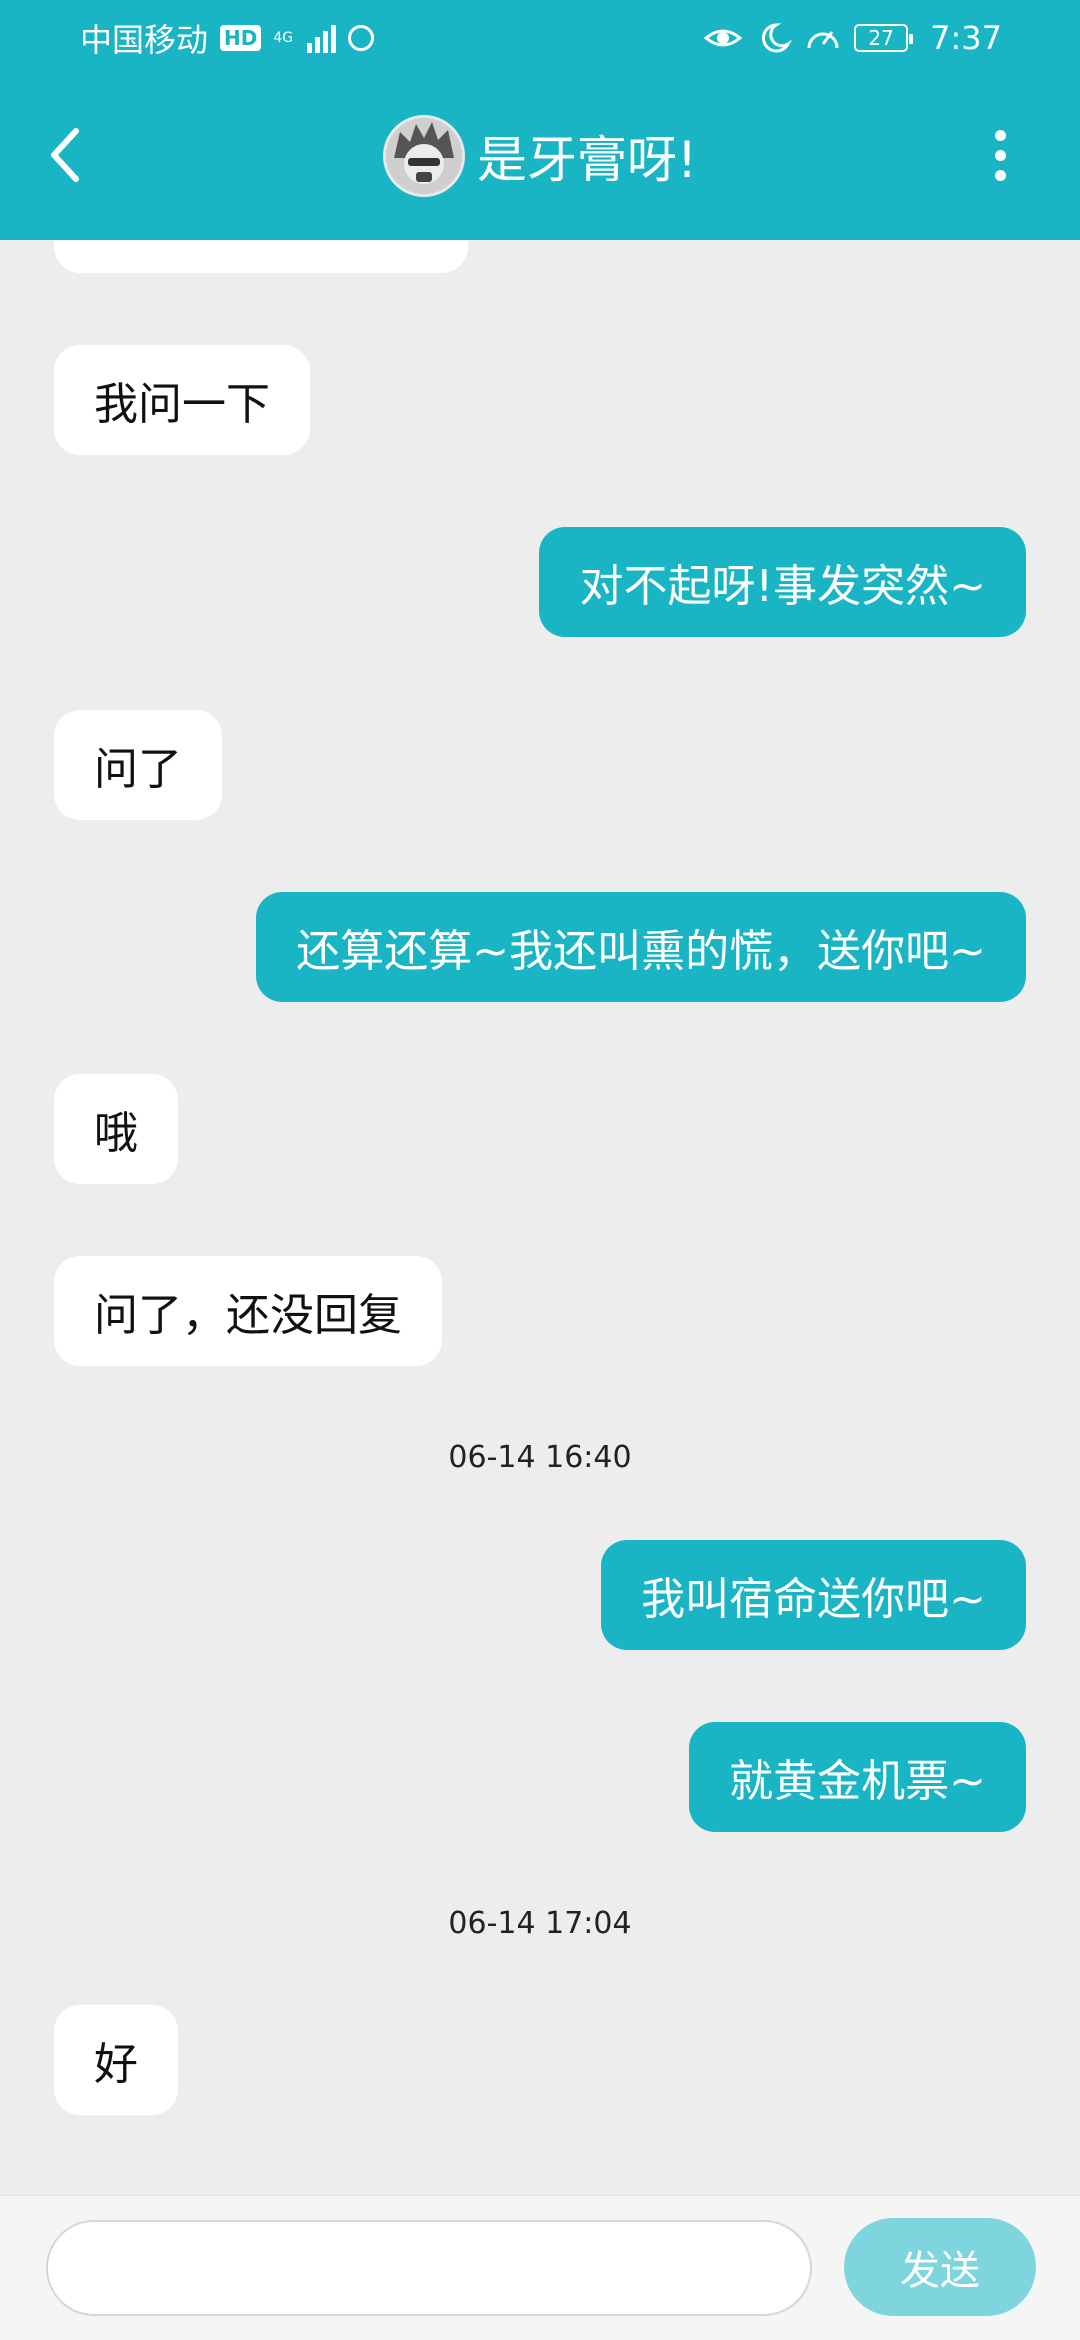 The height and width of the screenshot is (2340, 1080). Describe the element at coordinates (261, 256) in the screenshot. I see `message-bubble-partial` at that location.